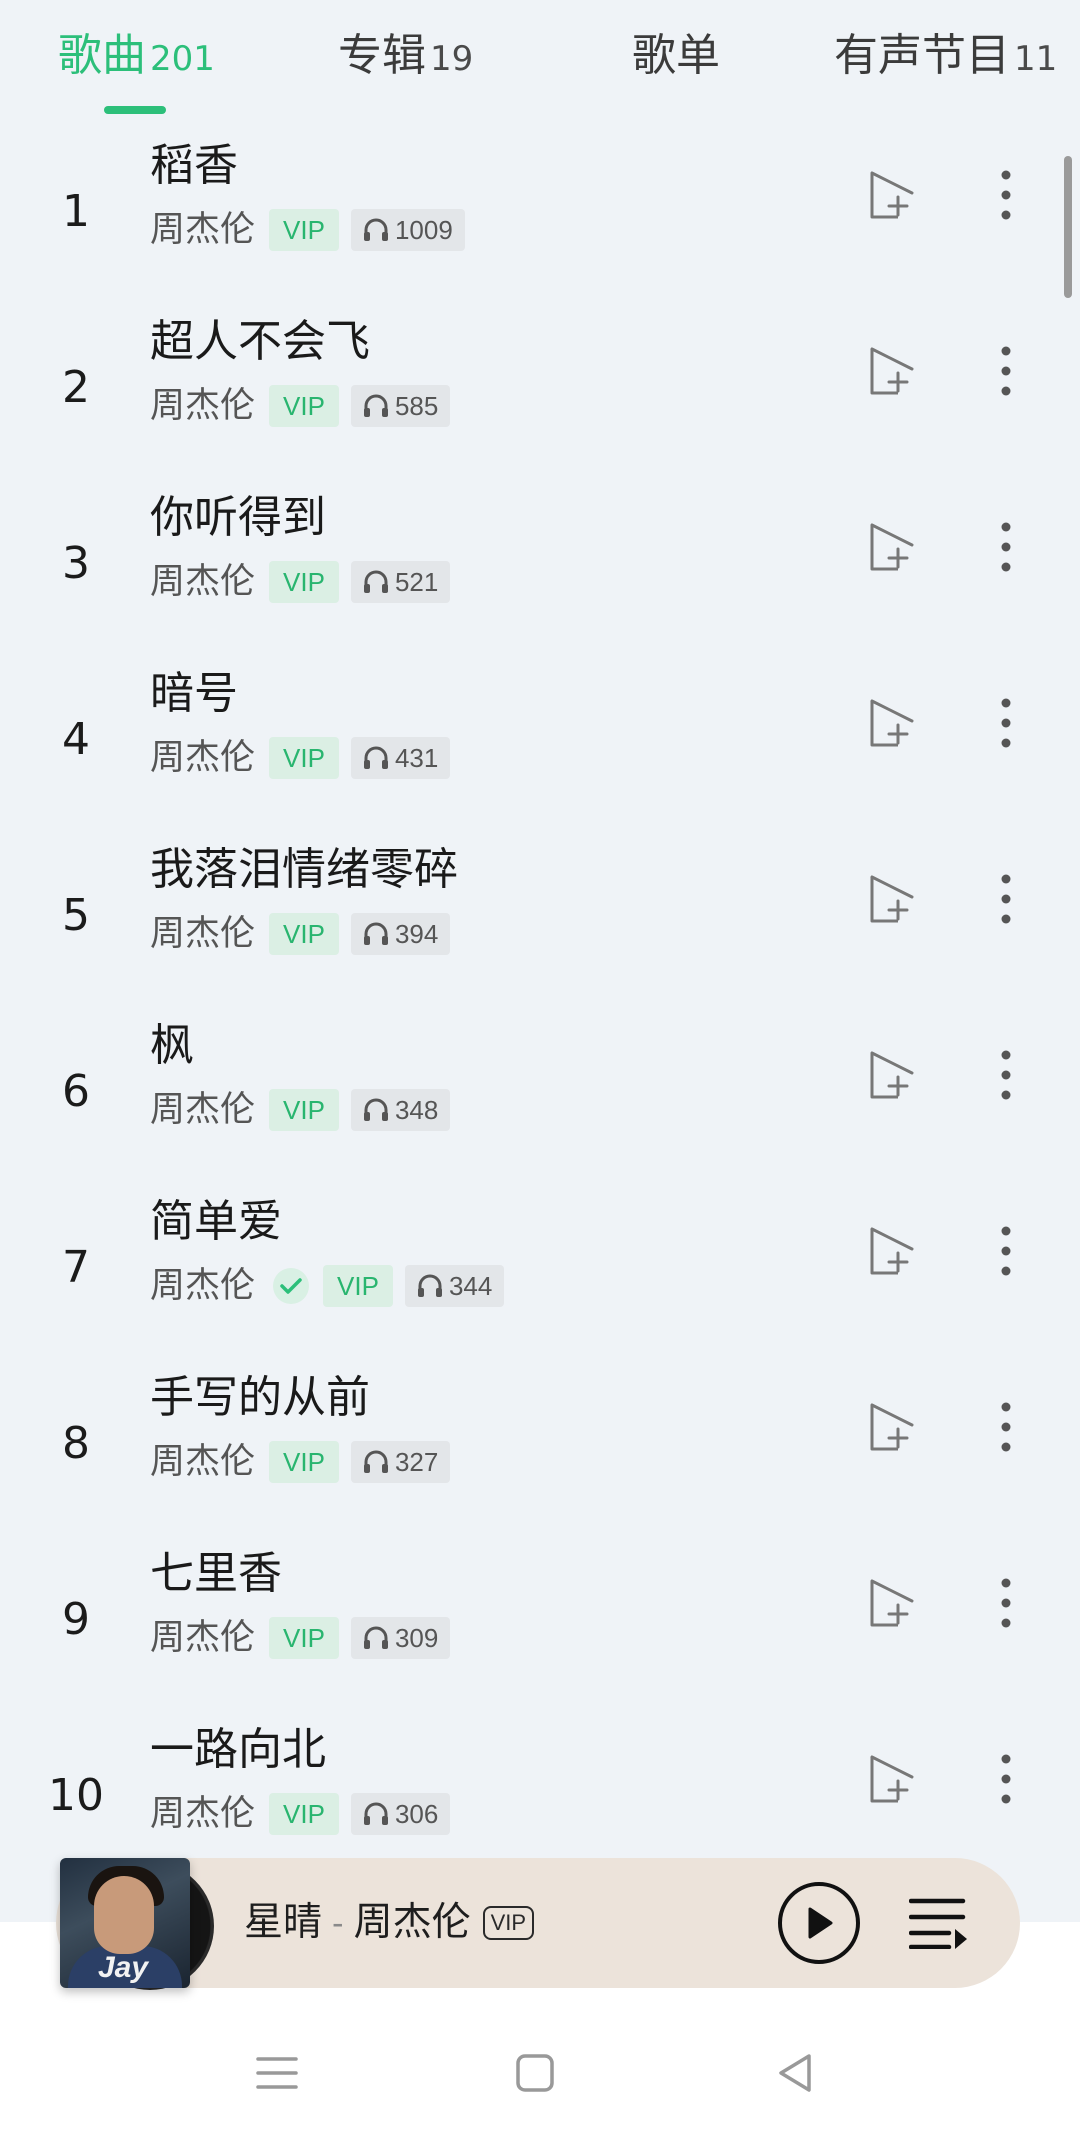  What do you see at coordinates (76, 915) in the screenshot?
I see `song-rank: 5` at bounding box center [76, 915].